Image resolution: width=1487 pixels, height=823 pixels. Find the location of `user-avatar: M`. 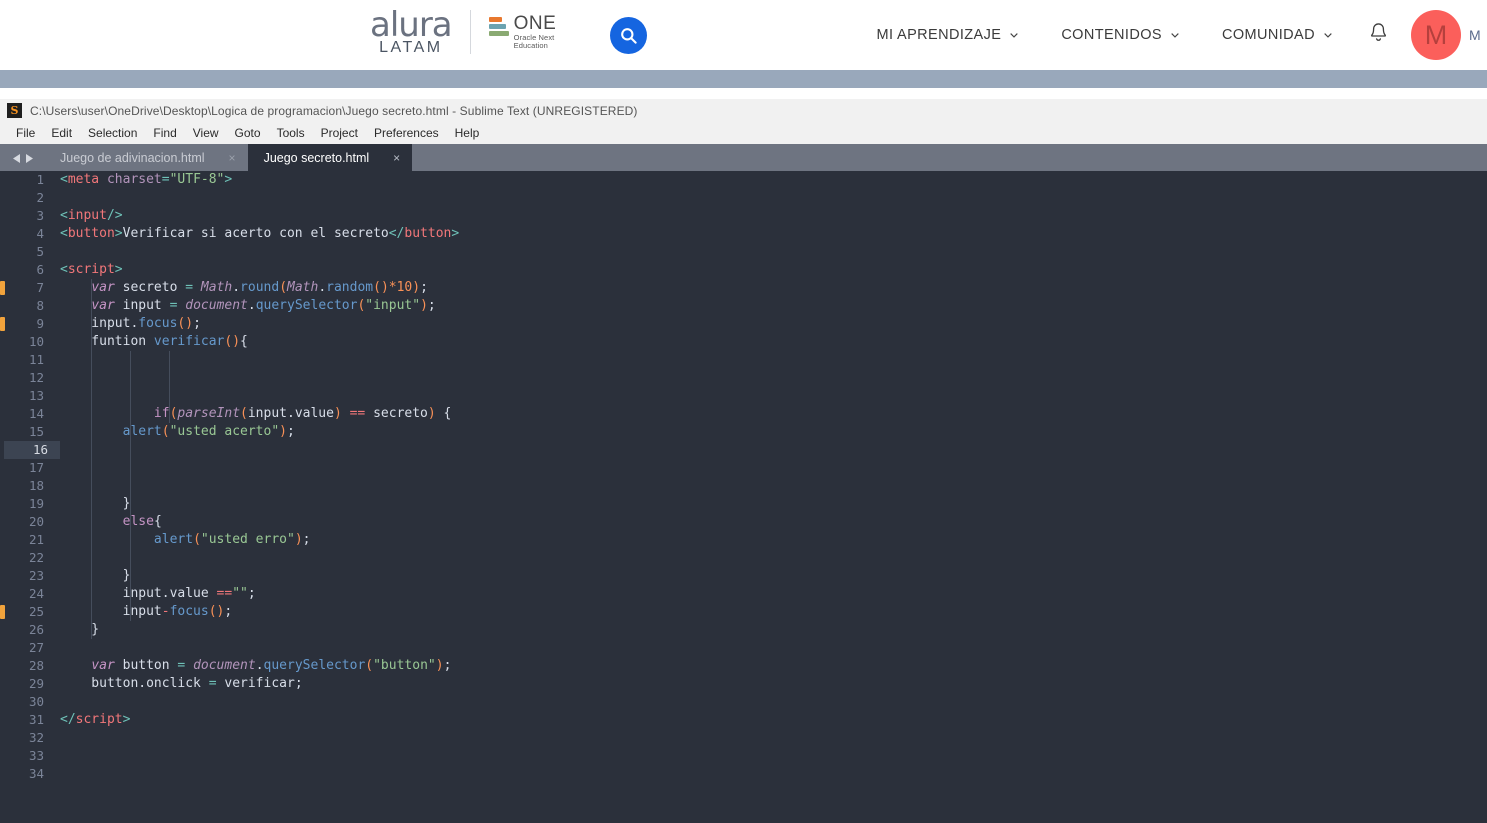

user-avatar: M is located at coordinates (1436, 35).